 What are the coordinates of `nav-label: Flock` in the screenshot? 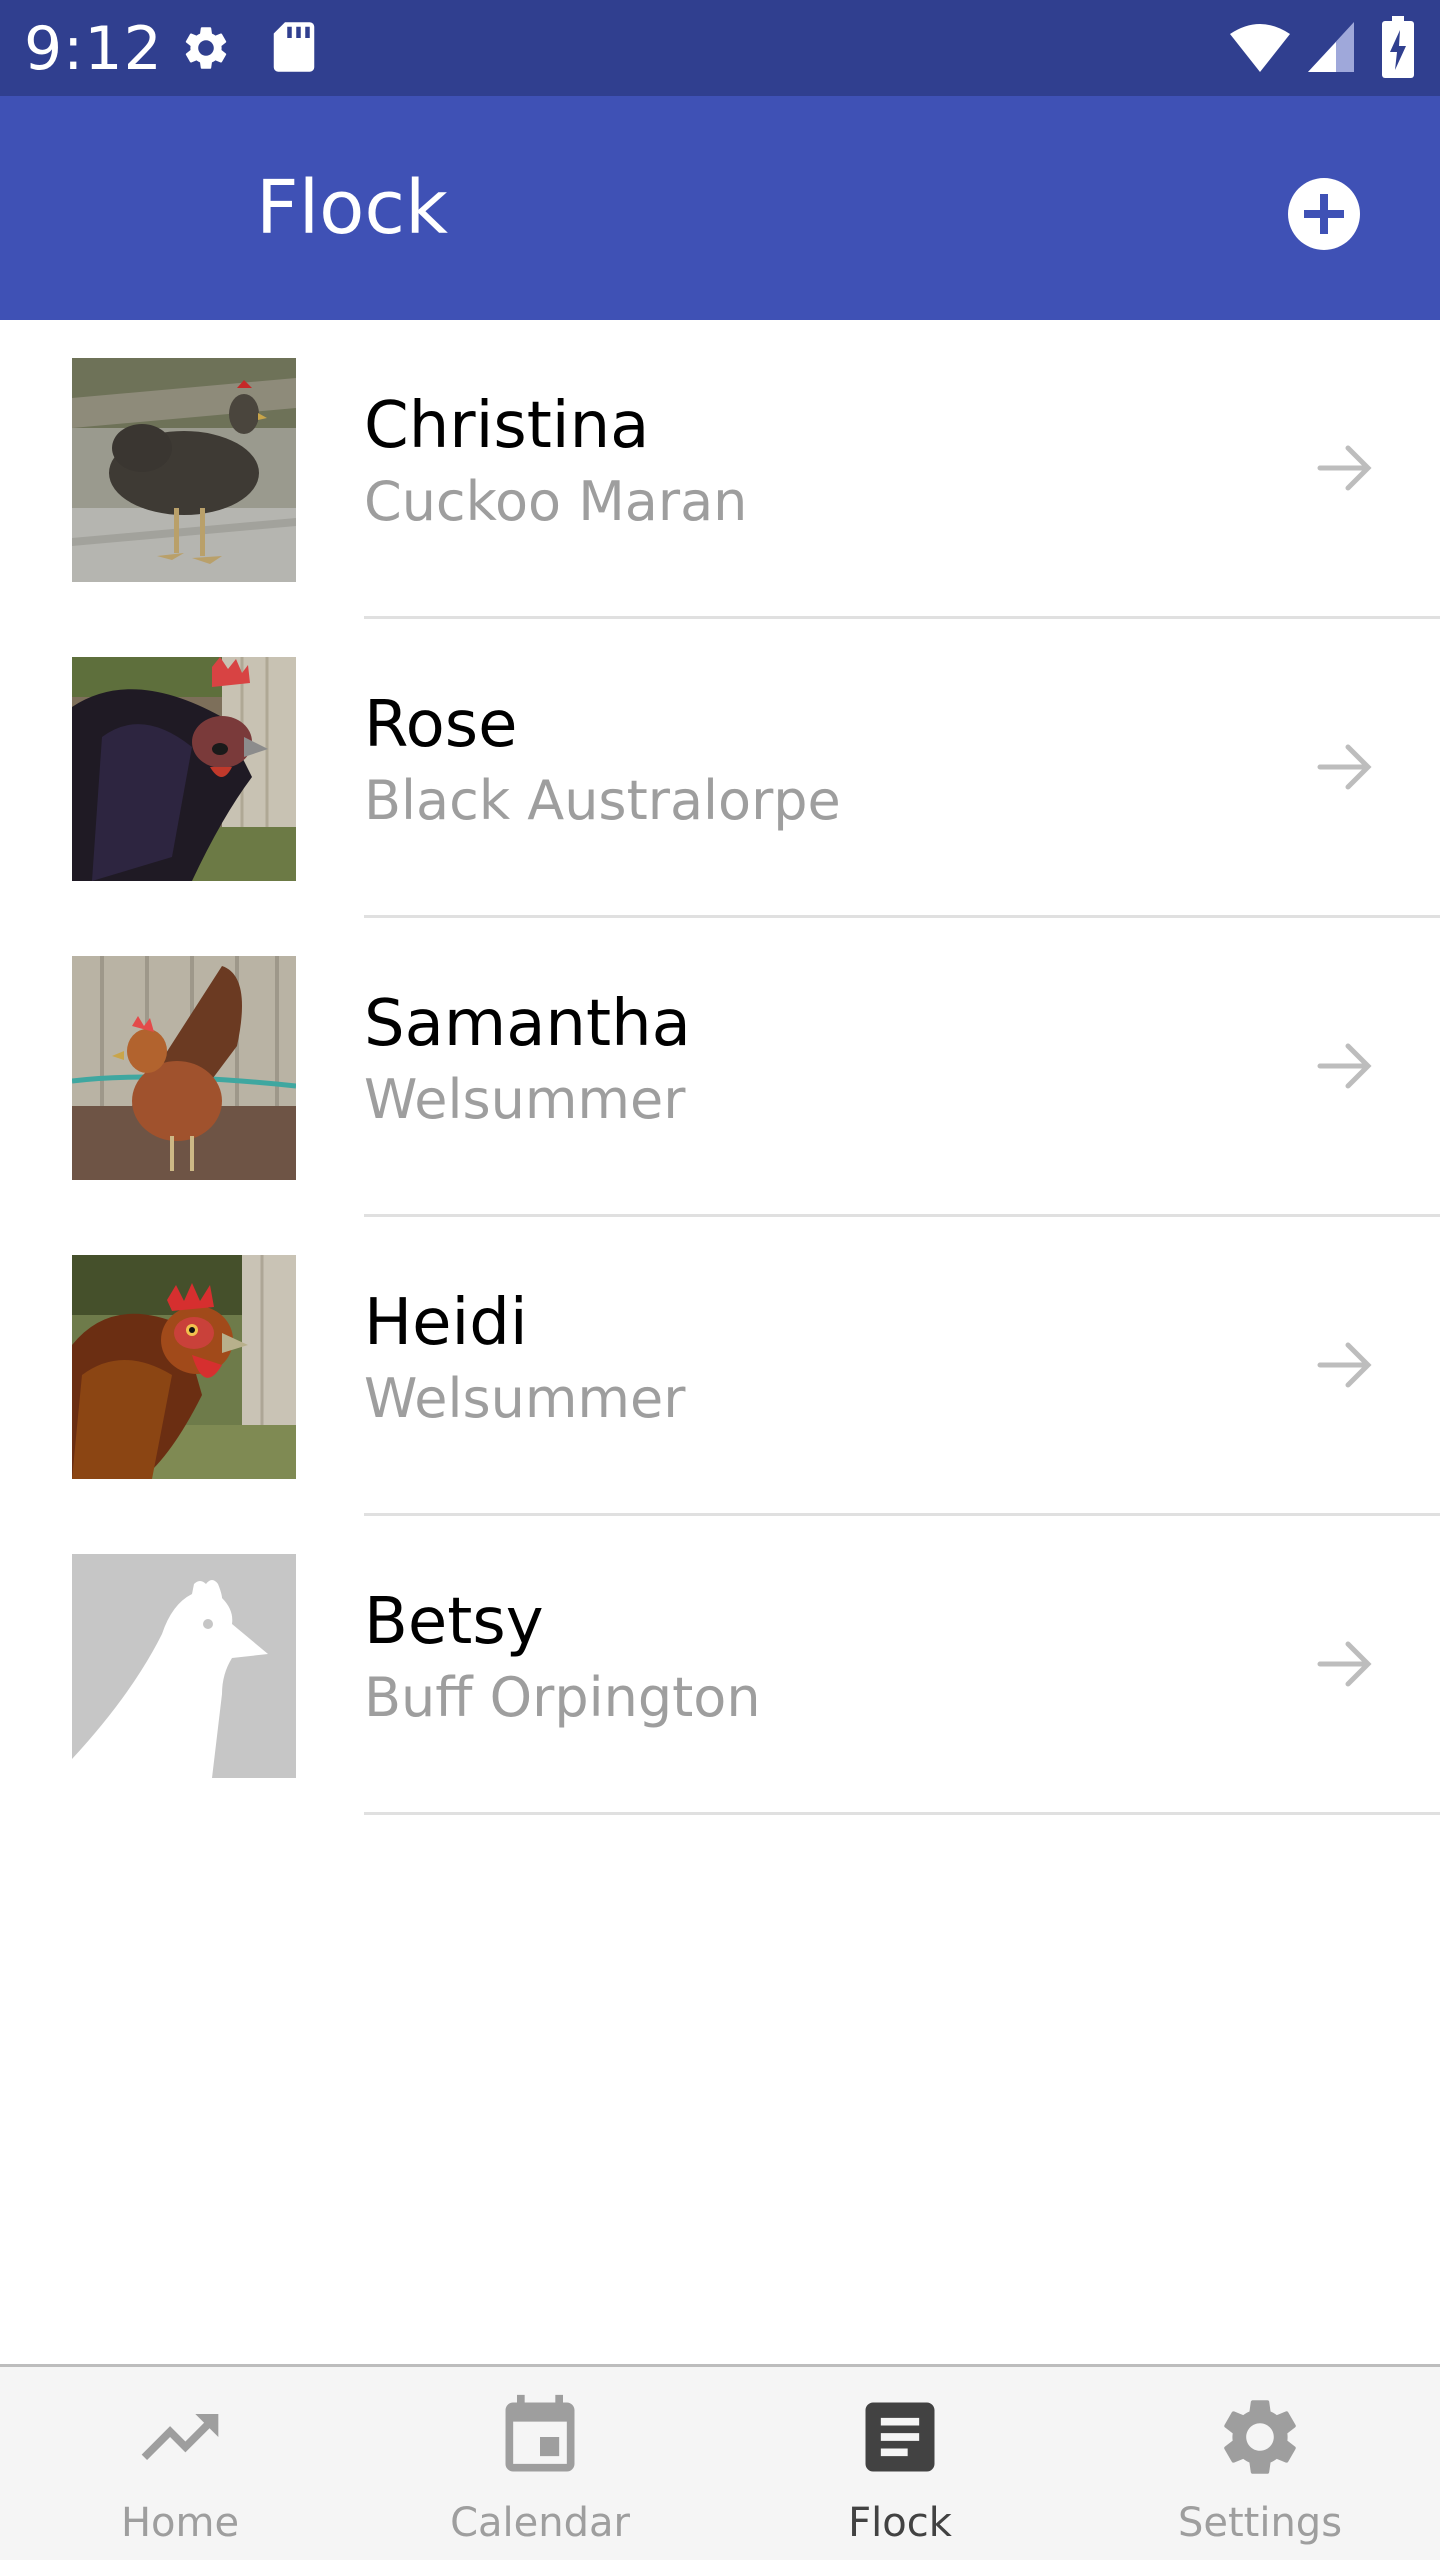 It's located at (900, 2523).